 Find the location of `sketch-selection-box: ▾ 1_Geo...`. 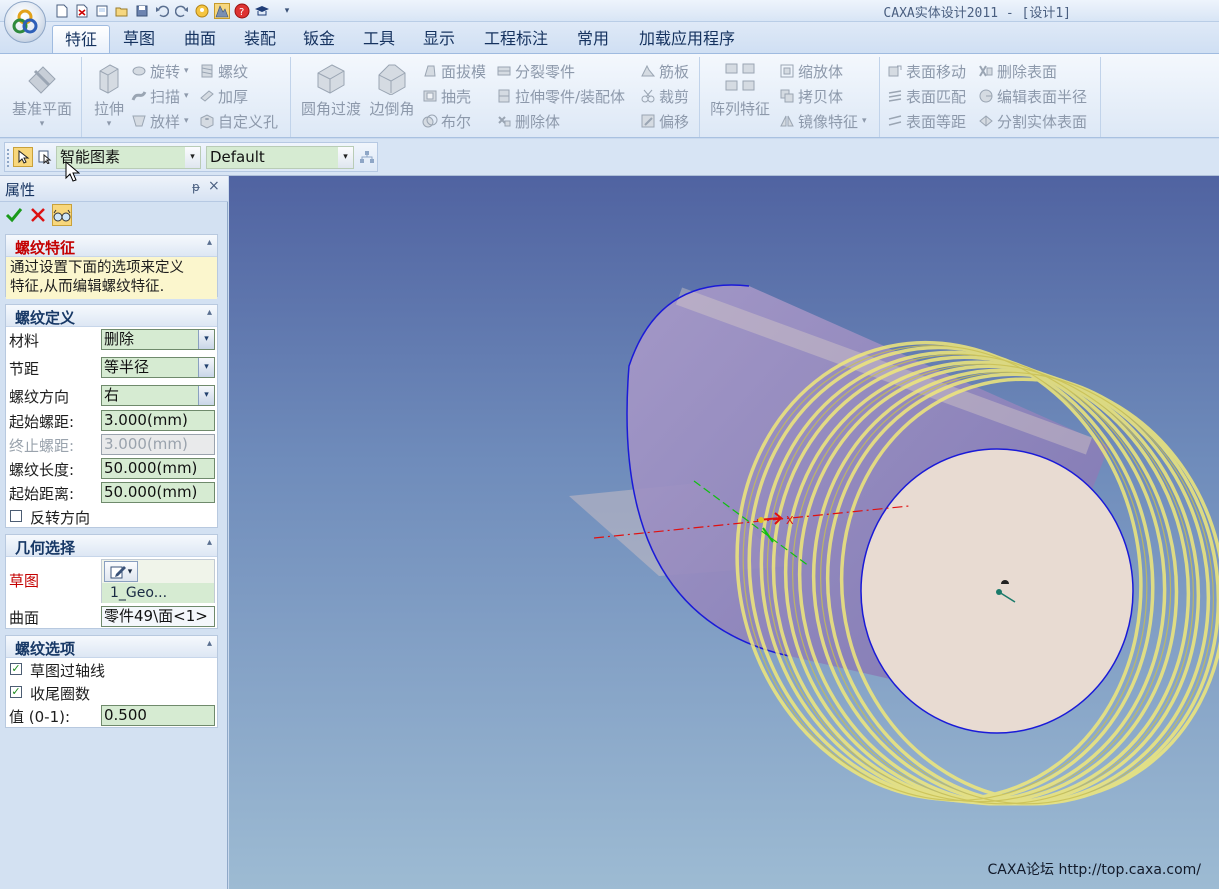

sketch-selection-box: ▾ 1_Geo... is located at coordinates (158, 581).